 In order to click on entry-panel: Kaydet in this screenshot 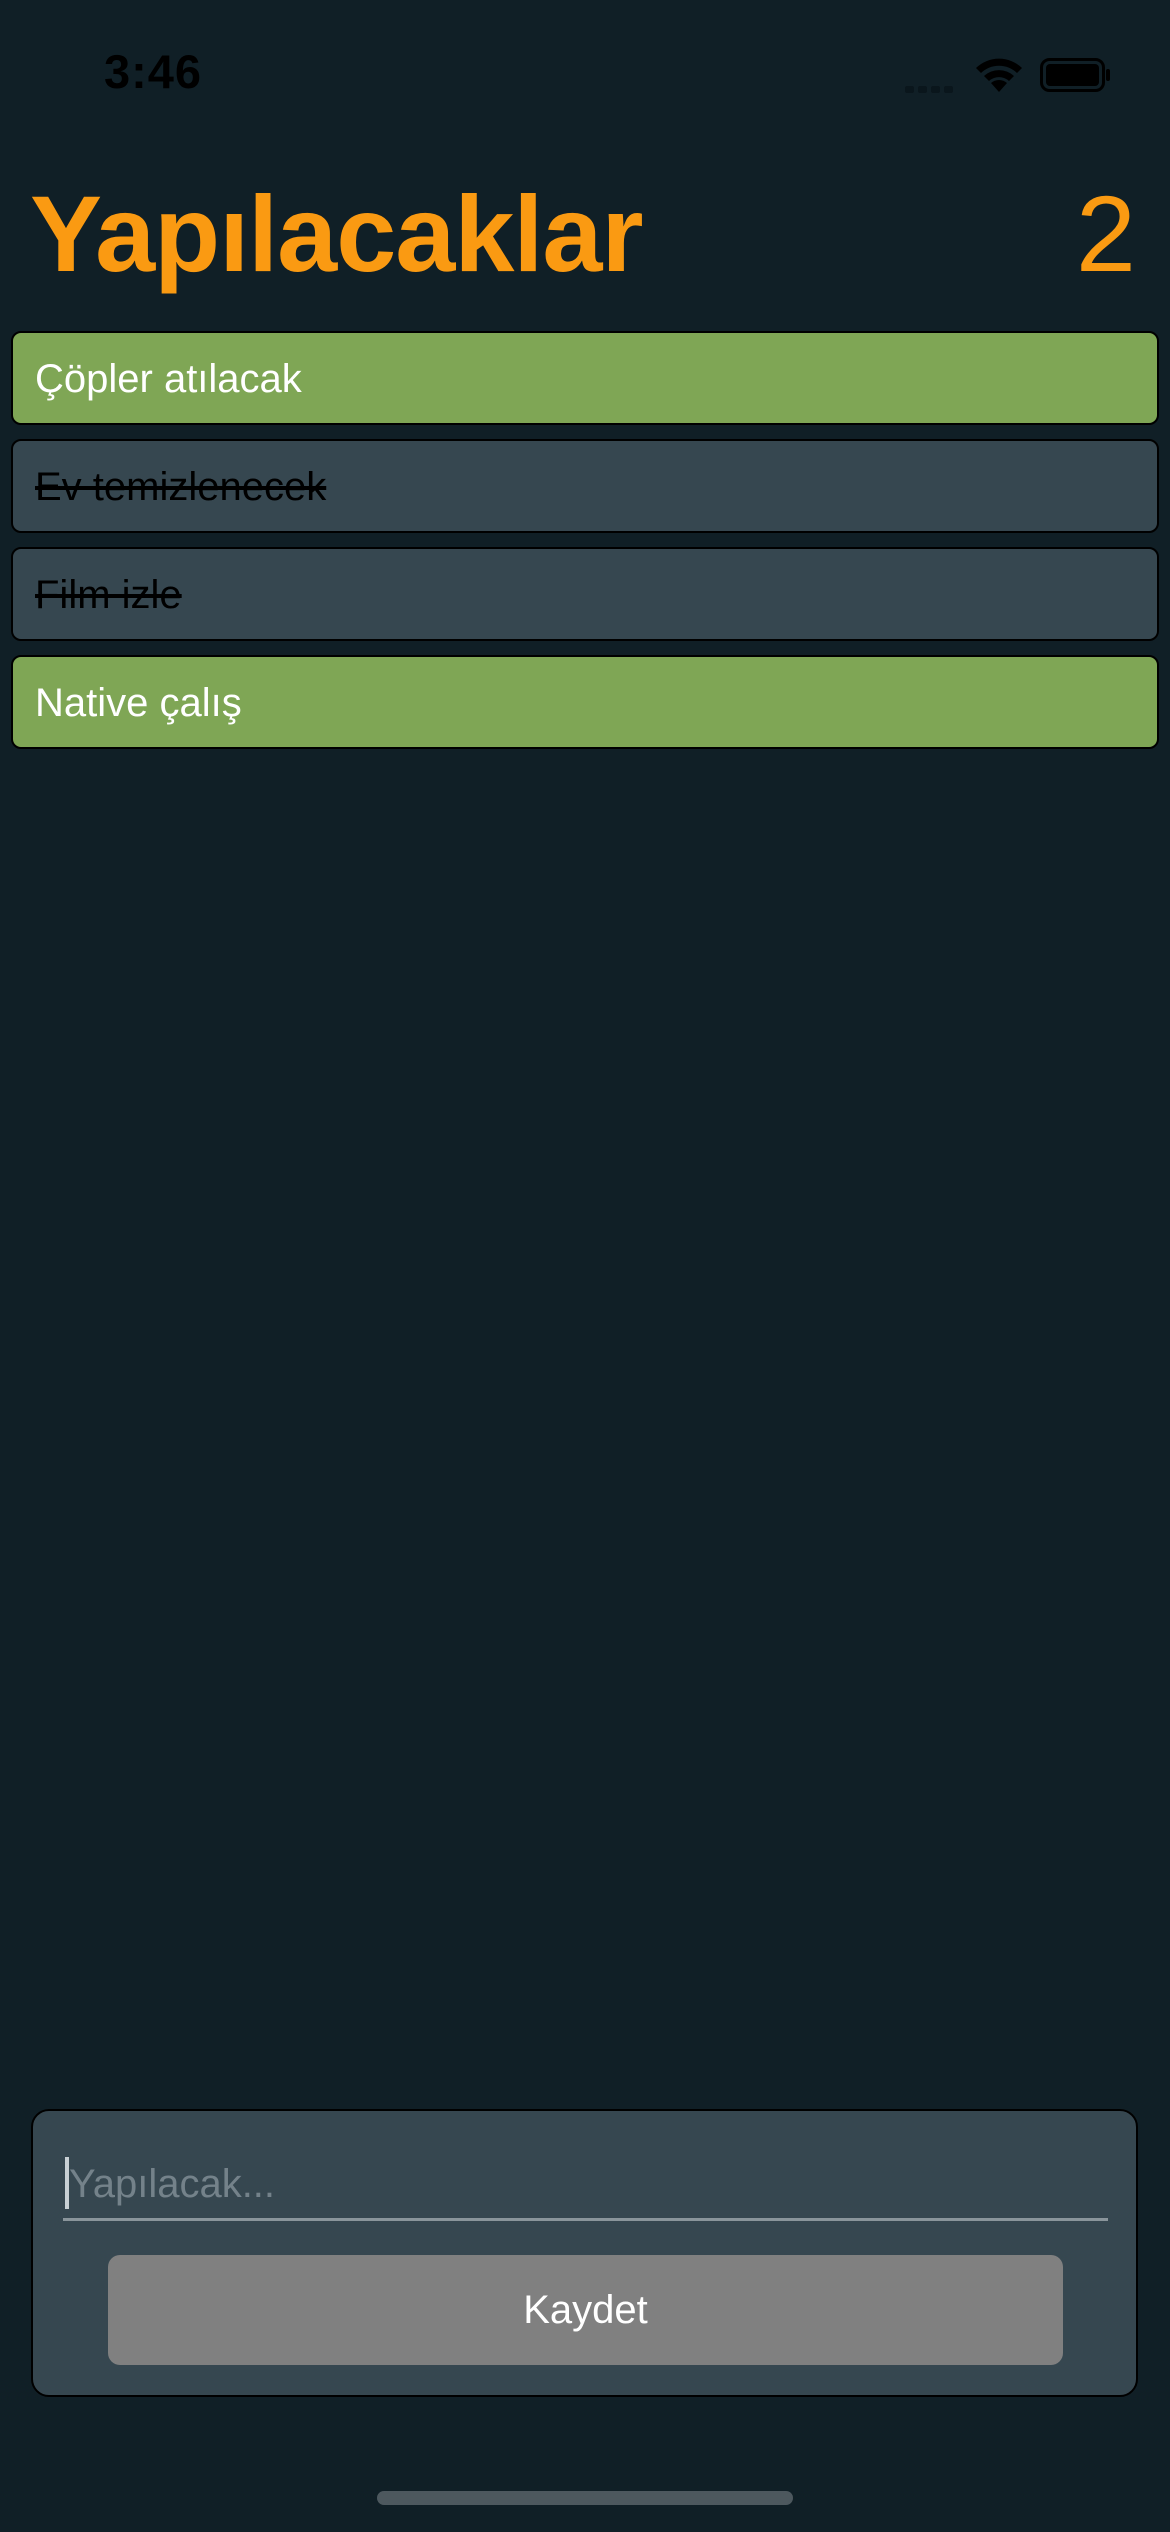, I will do `click(584, 2253)`.